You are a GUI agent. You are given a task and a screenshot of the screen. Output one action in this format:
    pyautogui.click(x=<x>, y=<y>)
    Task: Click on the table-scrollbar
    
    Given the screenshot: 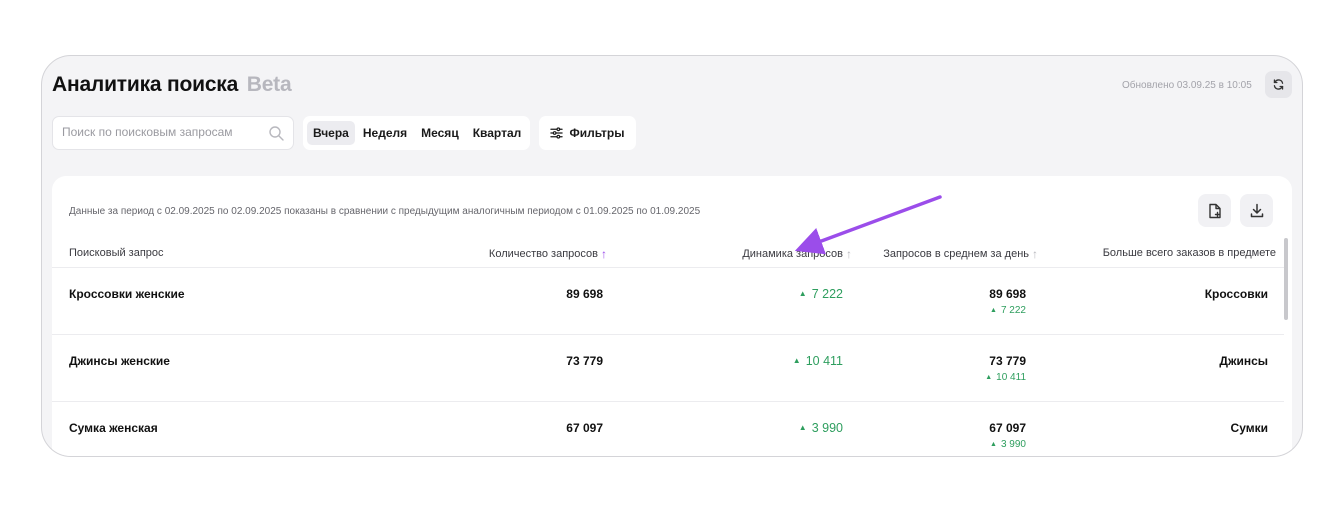 What is the action you would take?
    pyautogui.click(x=1286, y=279)
    